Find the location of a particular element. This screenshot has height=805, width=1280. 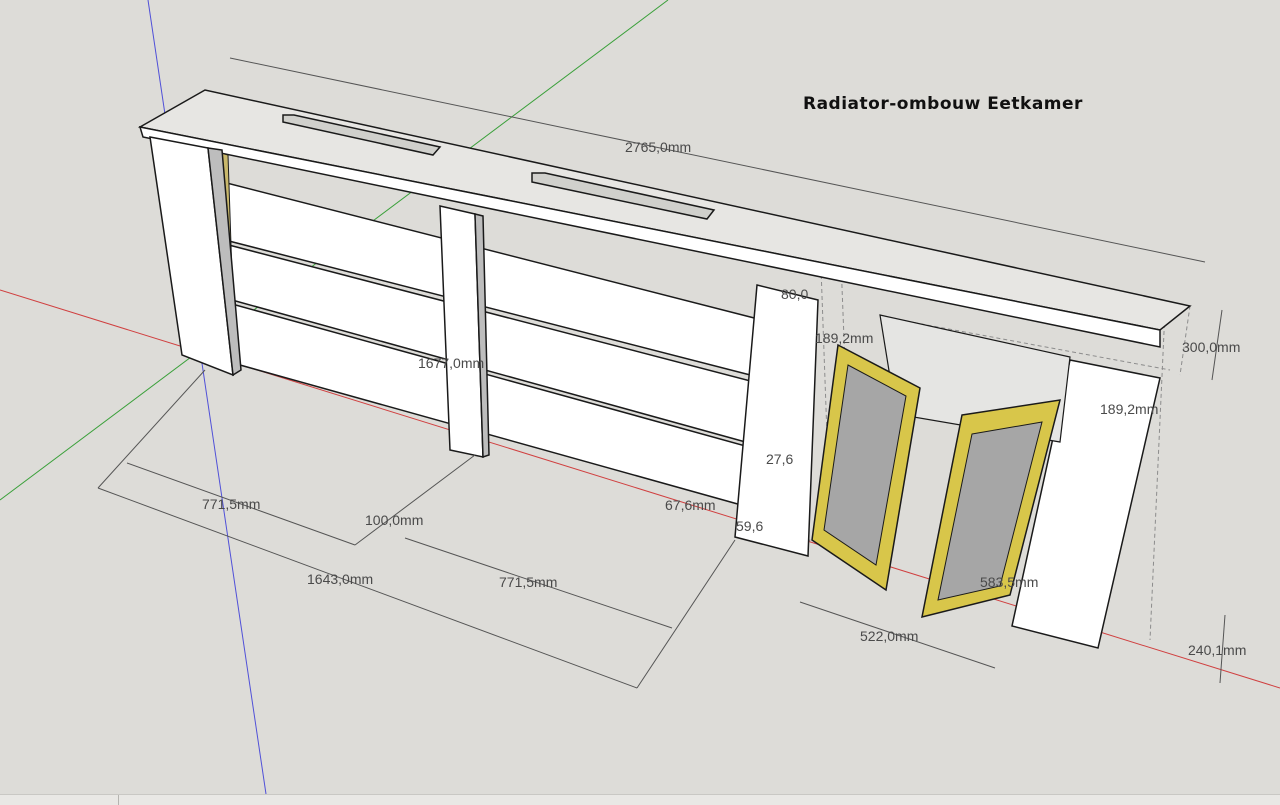

dim-offset: 67,6mm is located at coordinates (690, 505).